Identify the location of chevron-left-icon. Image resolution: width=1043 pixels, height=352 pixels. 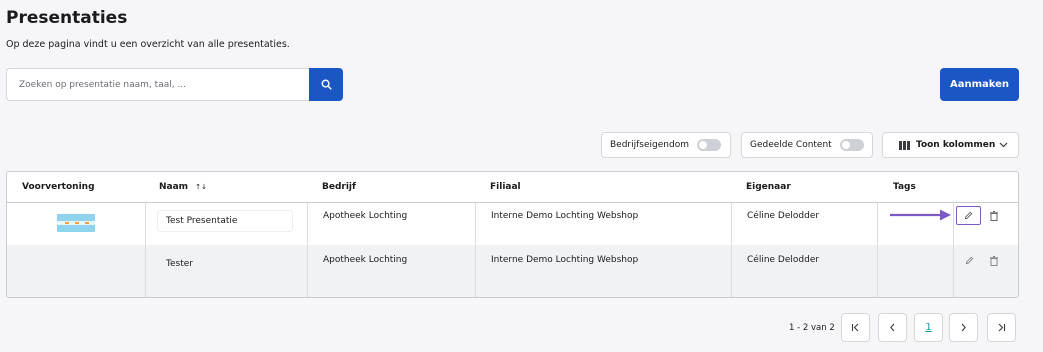
(892, 327).